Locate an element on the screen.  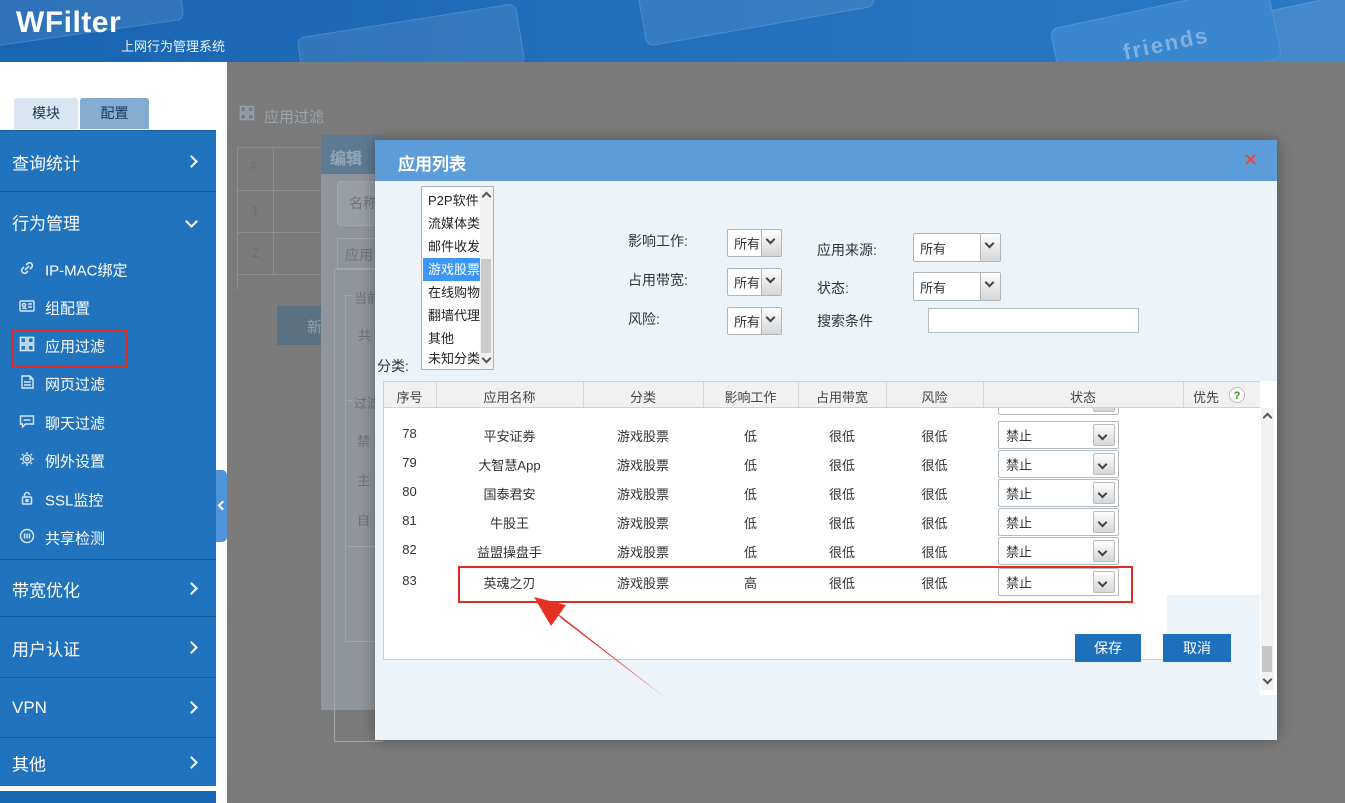
col-header-status: 状态 is located at coordinates (1082, 397).